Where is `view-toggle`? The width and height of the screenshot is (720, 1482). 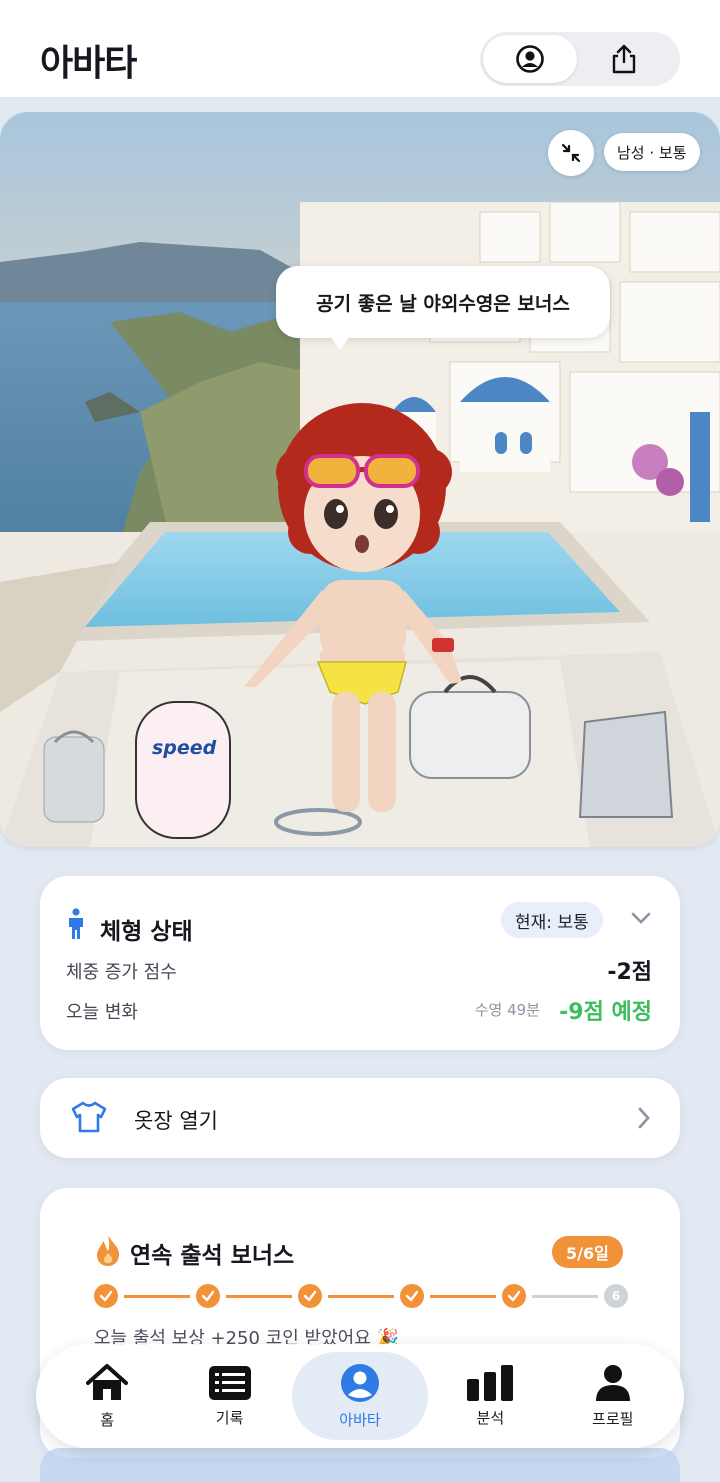
view-toggle is located at coordinates (580, 59).